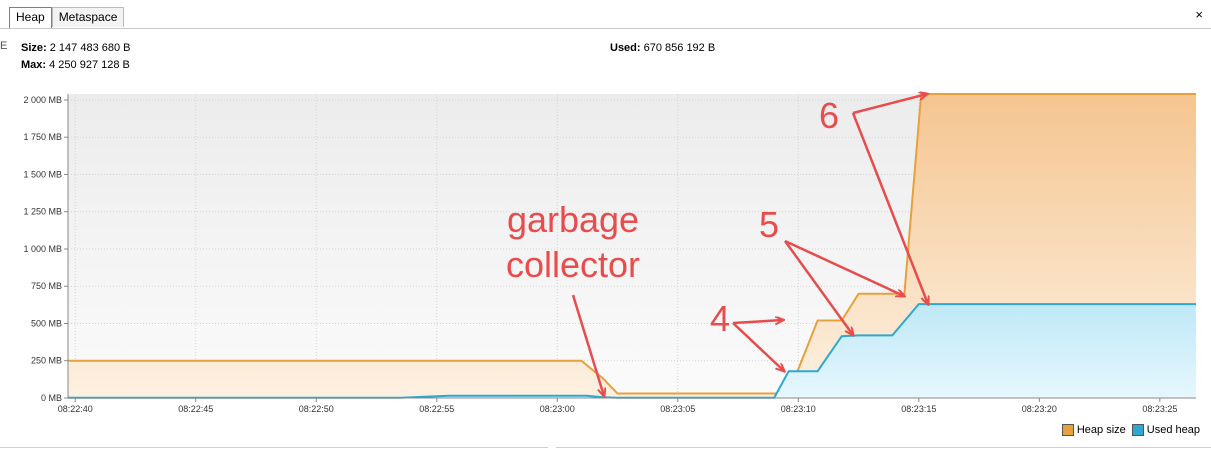 This screenshot has width=1211, height=451. I want to click on annotation-4: 4, so click(720, 318).